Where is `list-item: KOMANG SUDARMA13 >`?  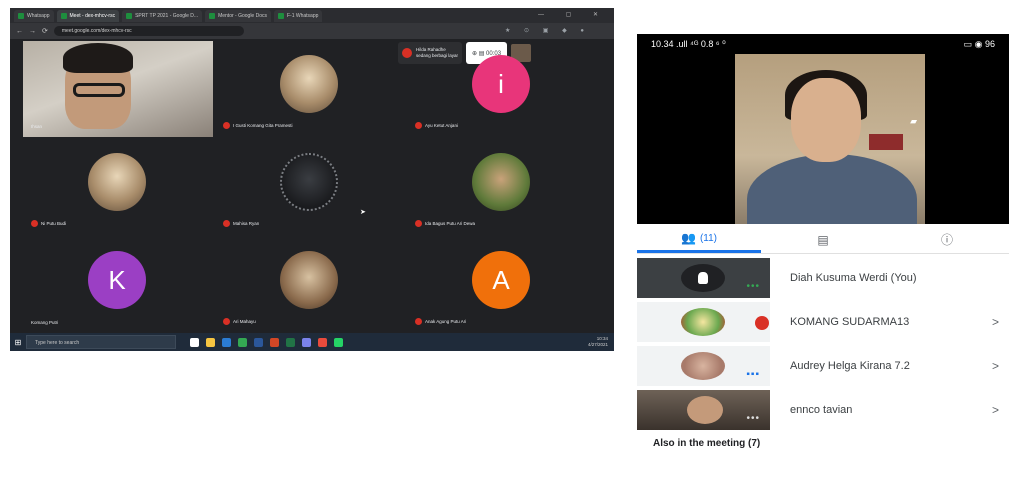 list-item: KOMANG SUDARMA13 > is located at coordinates (823, 322).